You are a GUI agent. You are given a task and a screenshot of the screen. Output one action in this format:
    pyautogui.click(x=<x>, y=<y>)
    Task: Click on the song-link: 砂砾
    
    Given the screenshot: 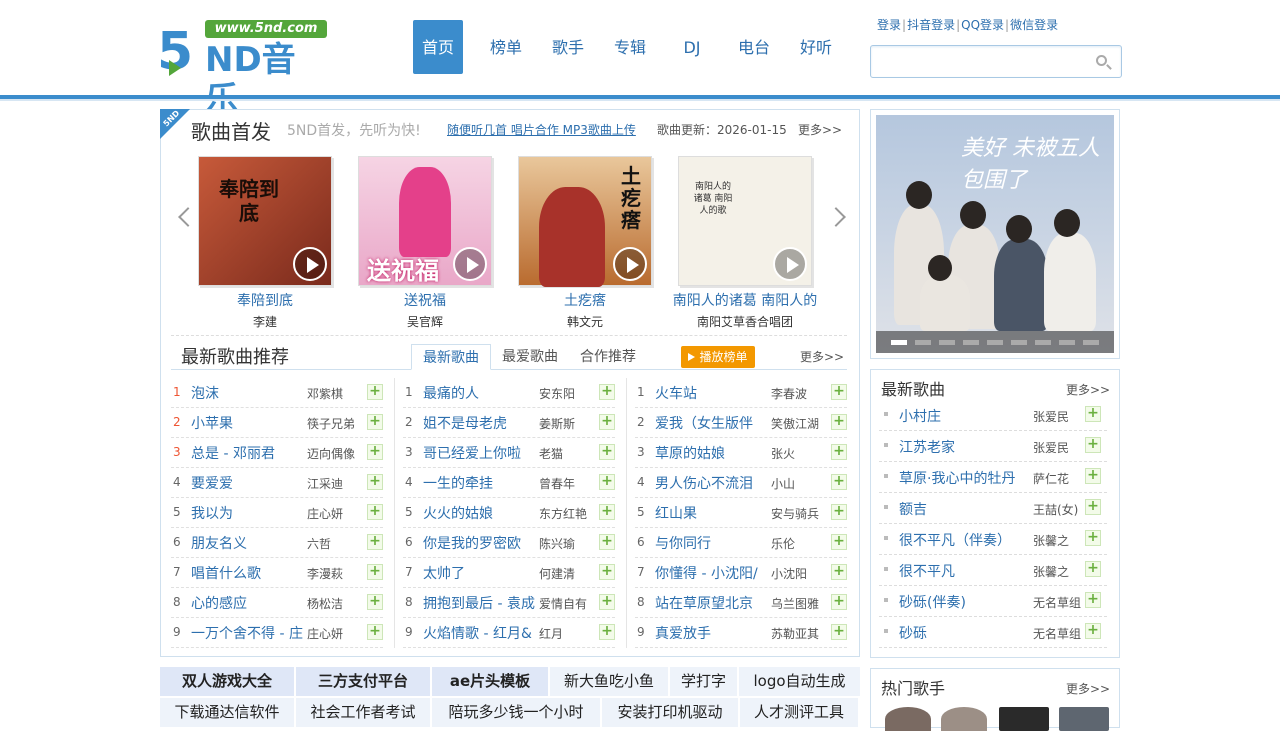 What is the action you would take?
    pyautogui.click(x=964, y=633)
    